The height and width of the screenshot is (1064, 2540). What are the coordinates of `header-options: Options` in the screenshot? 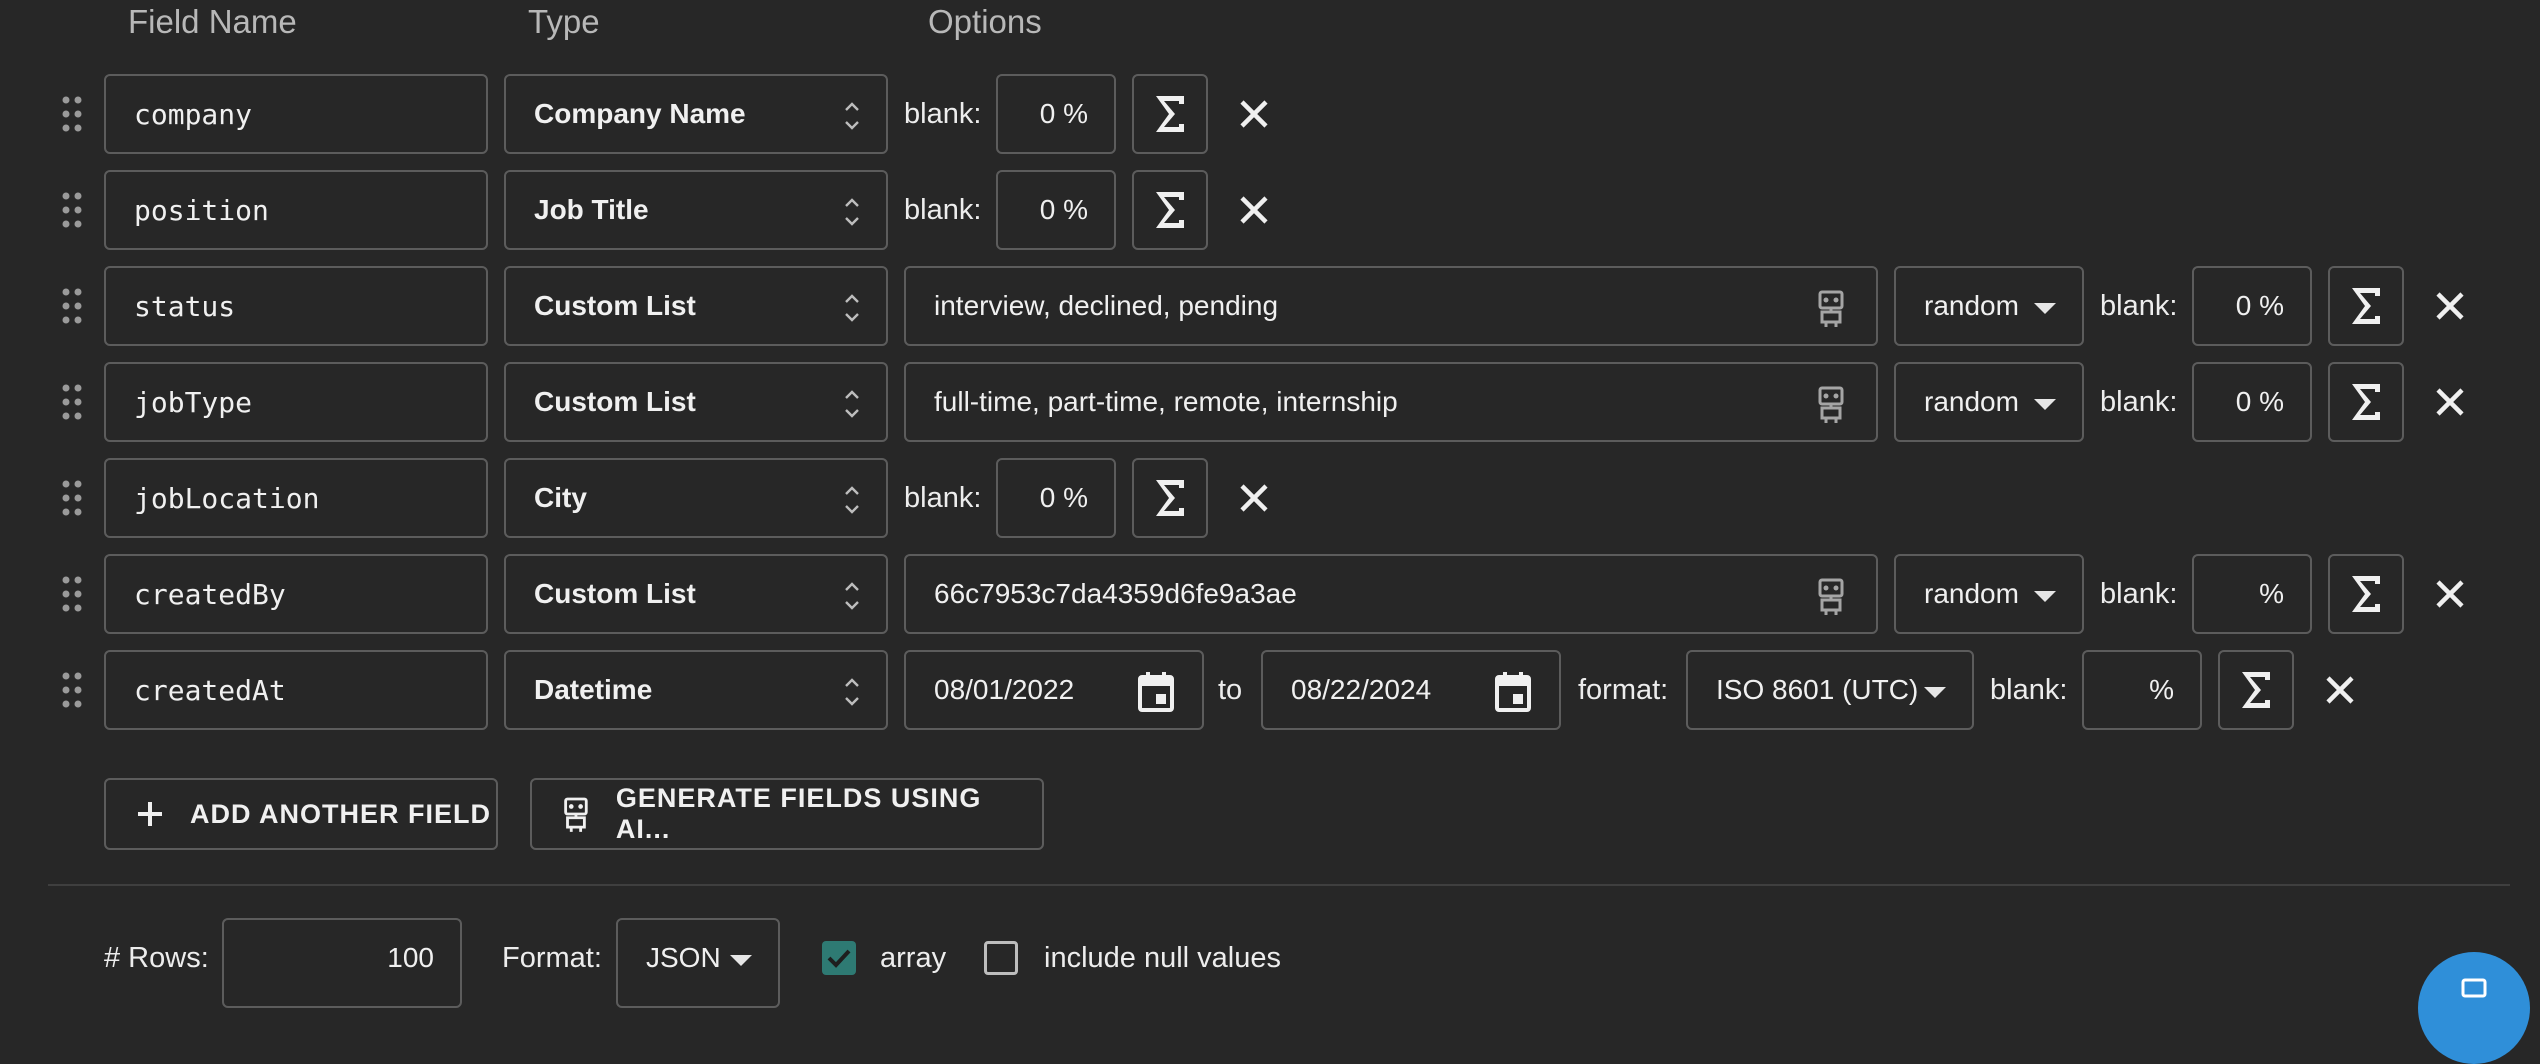 It's located at (985, 21).